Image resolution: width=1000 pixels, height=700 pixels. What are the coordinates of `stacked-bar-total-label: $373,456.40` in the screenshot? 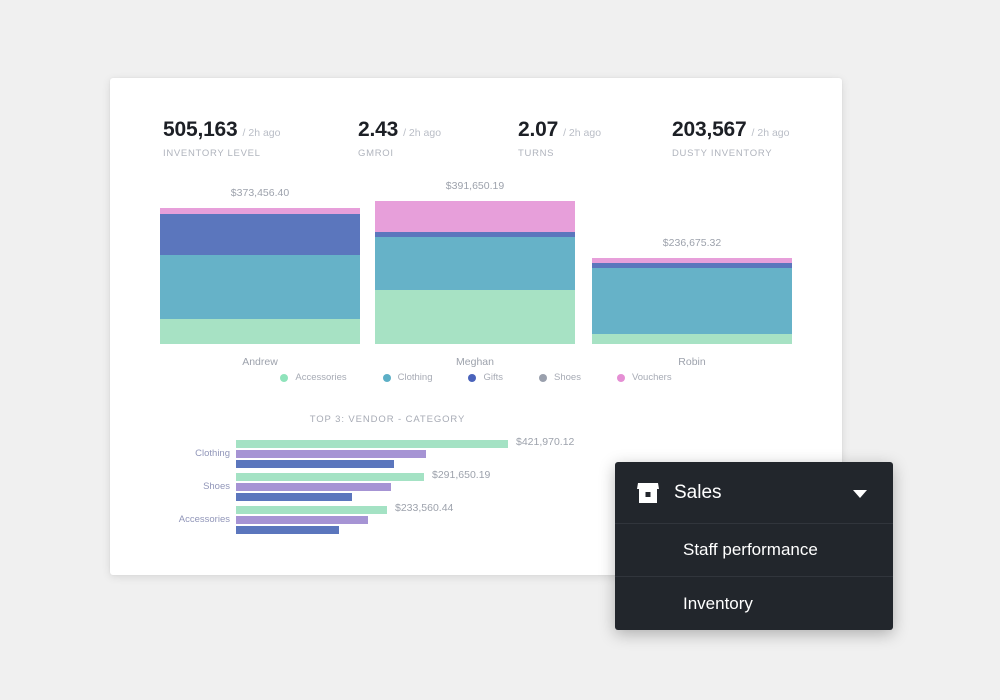 It's located at (260, 193).